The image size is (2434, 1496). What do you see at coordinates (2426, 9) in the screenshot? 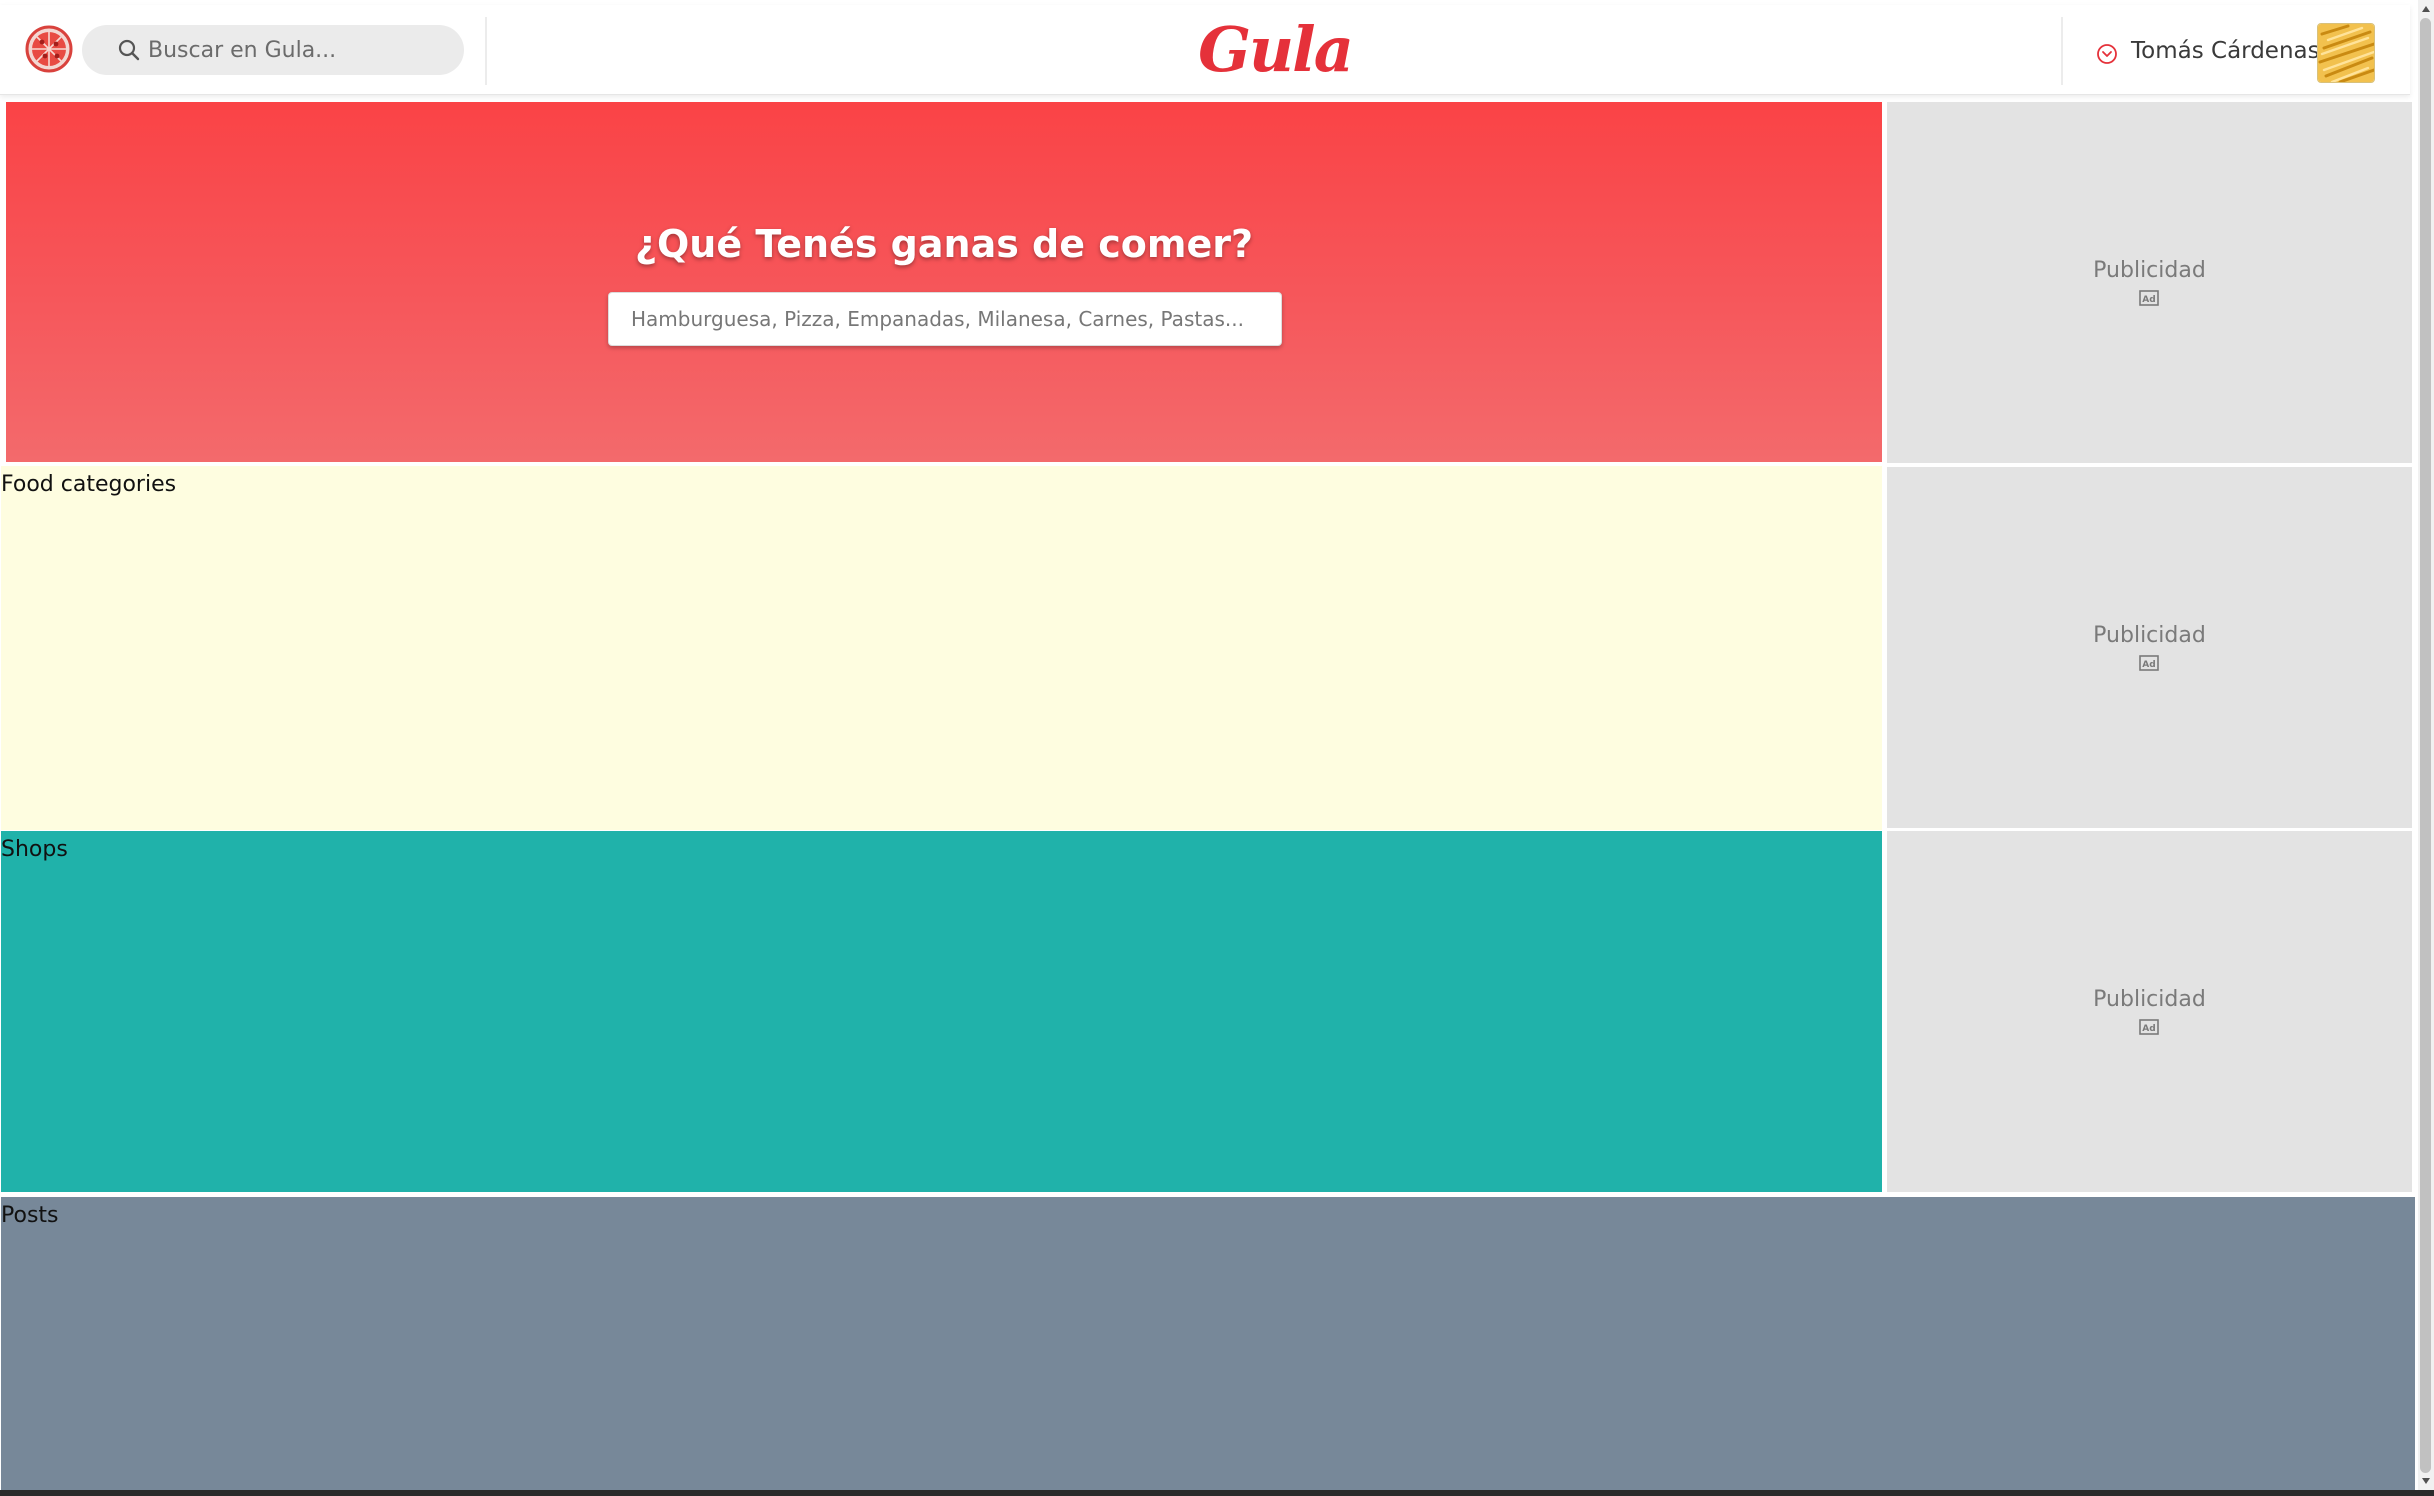
I see `scroll-up-icon` at bounding box center [2426, 9].